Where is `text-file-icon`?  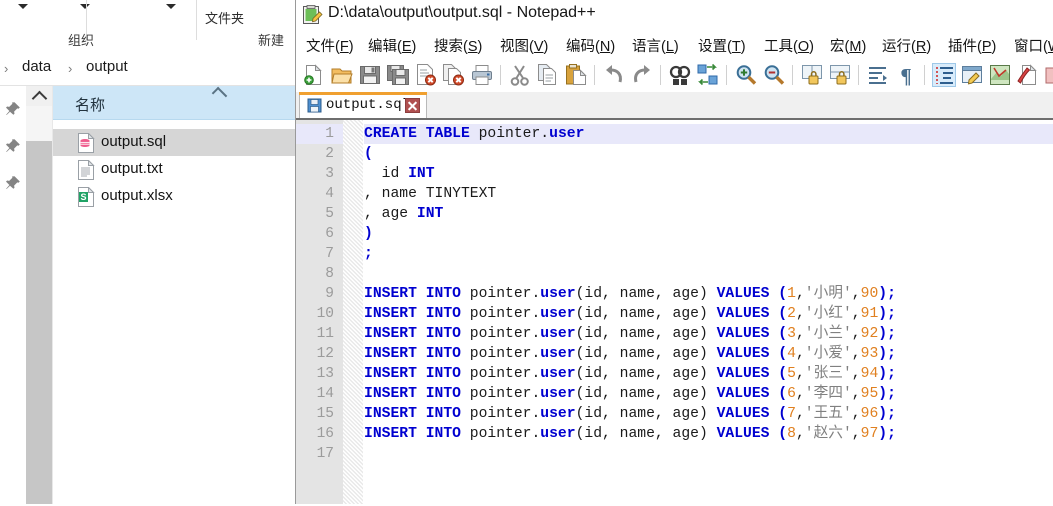 text-file-icon is located at coordinates (86, 169).